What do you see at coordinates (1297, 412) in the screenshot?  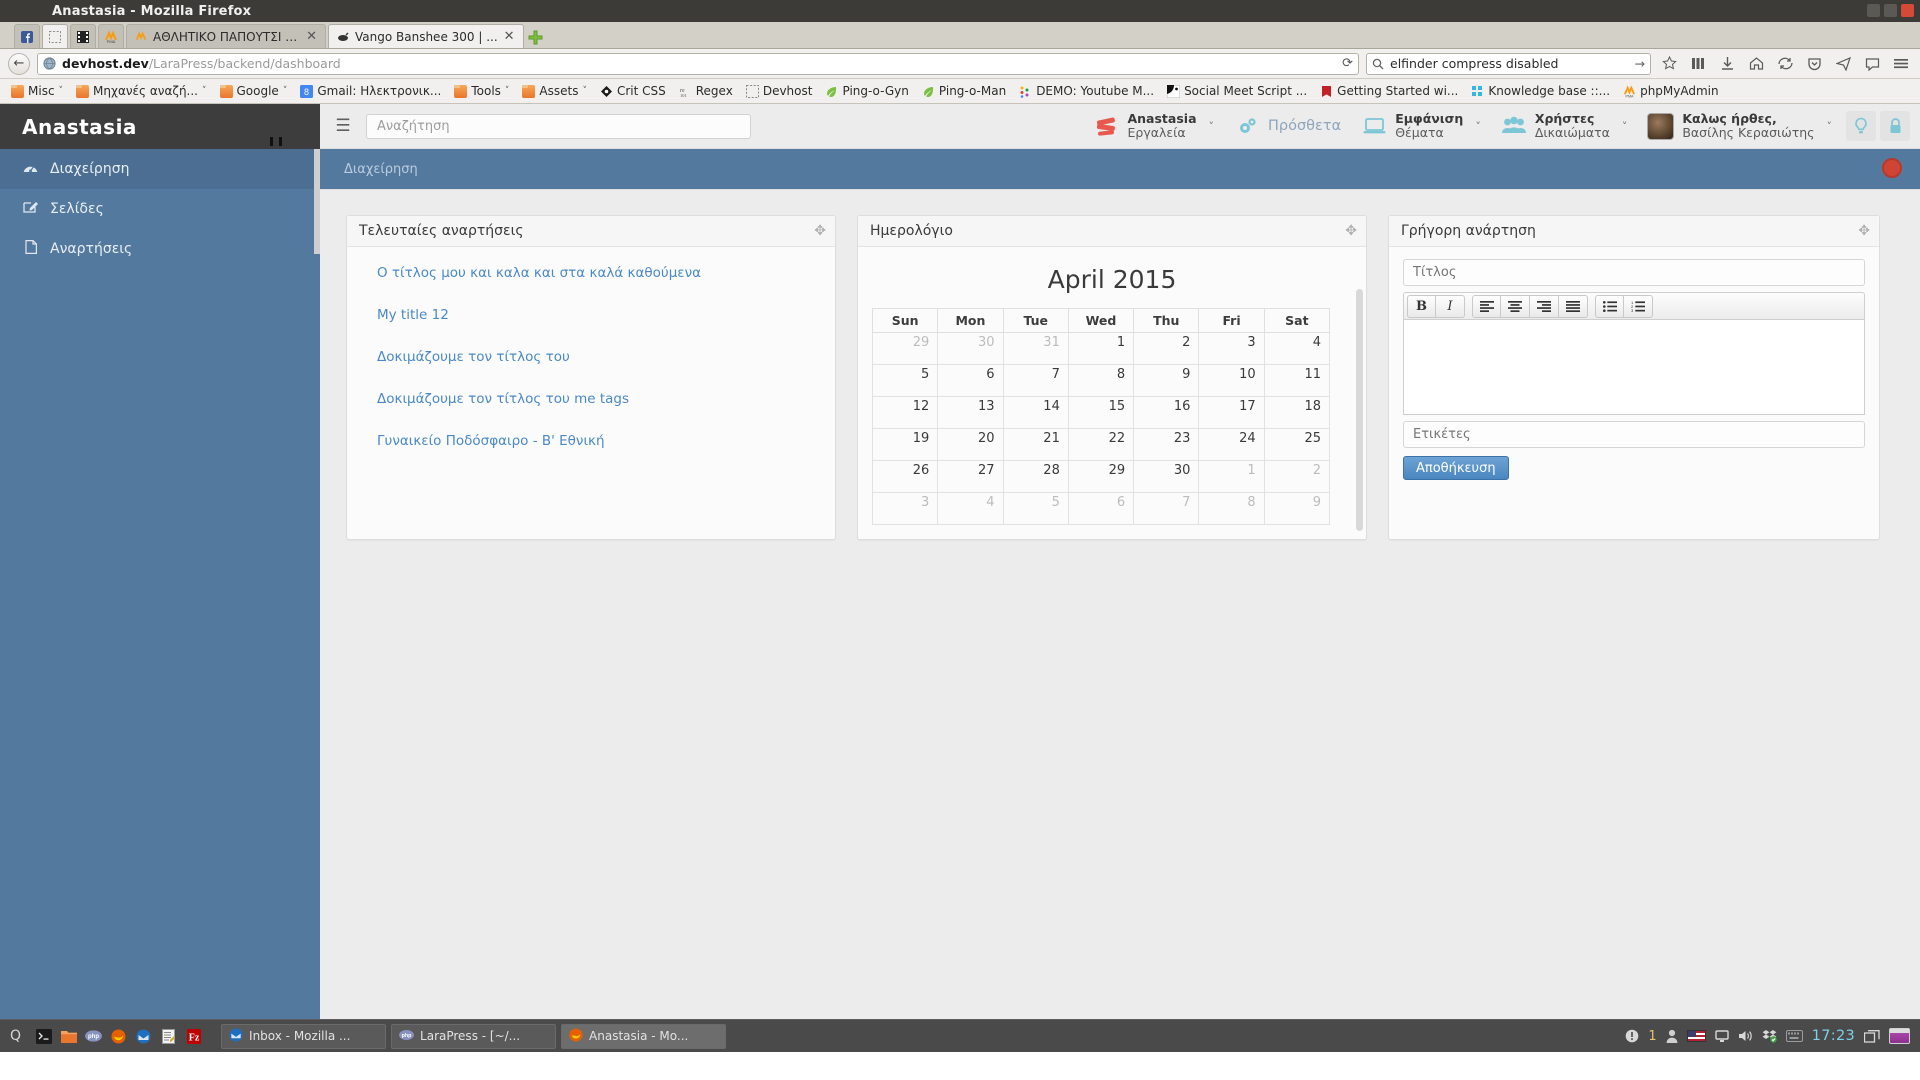 I see `calendar-day-cell: 18` at bounding box center [1297, 412].